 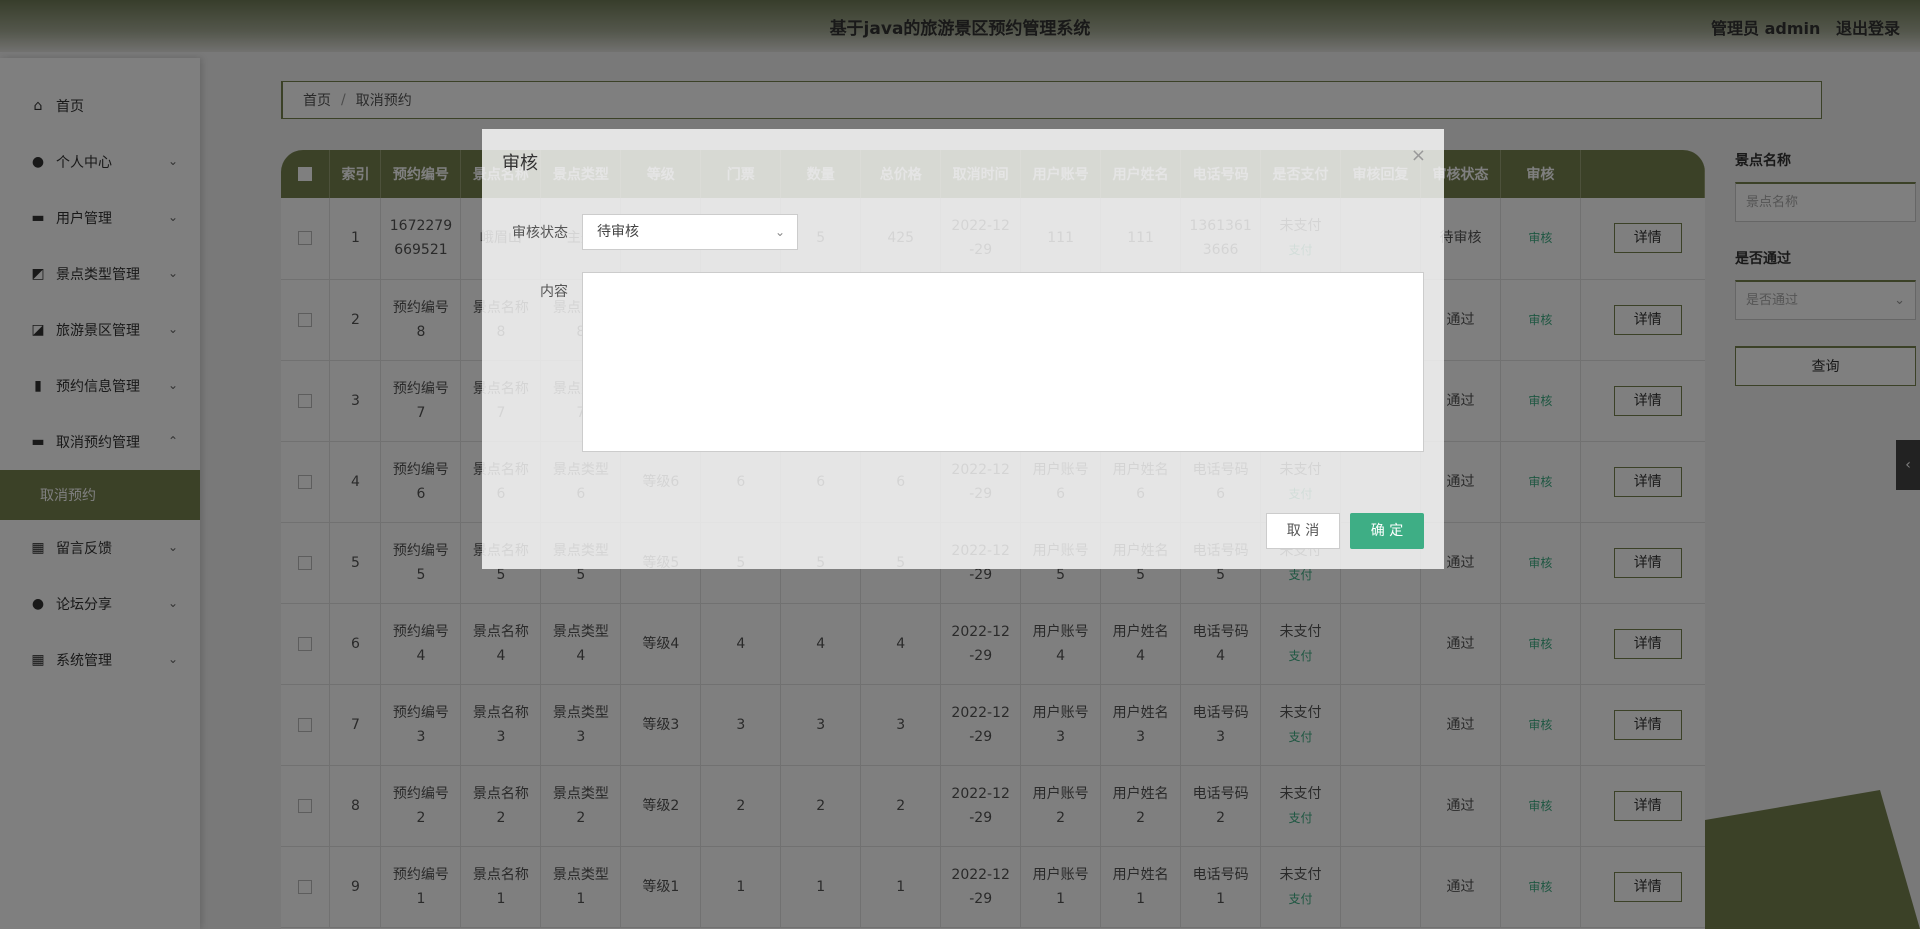 I want to click on confirm-button: 确 定, so click(x=1387, y=531).